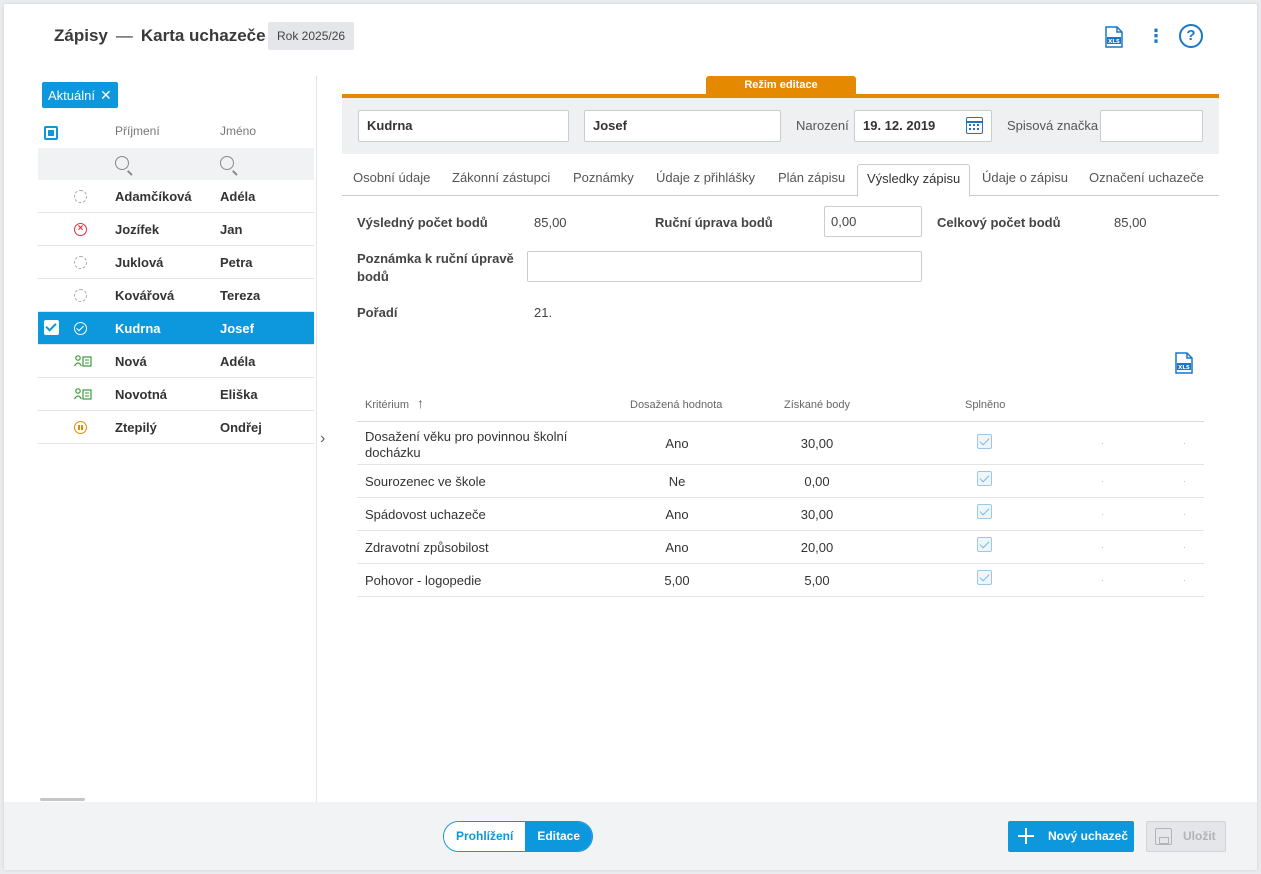 The width and height of the screenshot is (1261, 874). I want to click on save-button: Uložit, so click(1186, 836).